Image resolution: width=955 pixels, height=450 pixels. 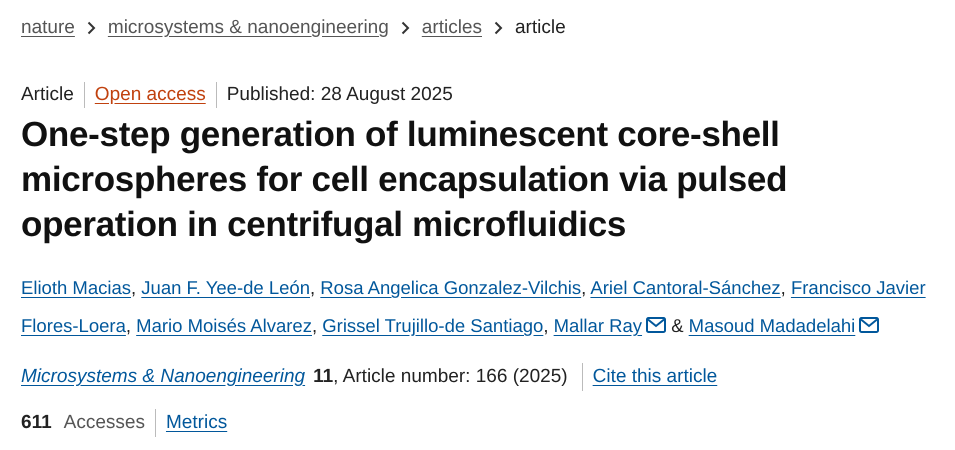 I want to click on breadcrumb-link: articles, so click(x=452, y=28).